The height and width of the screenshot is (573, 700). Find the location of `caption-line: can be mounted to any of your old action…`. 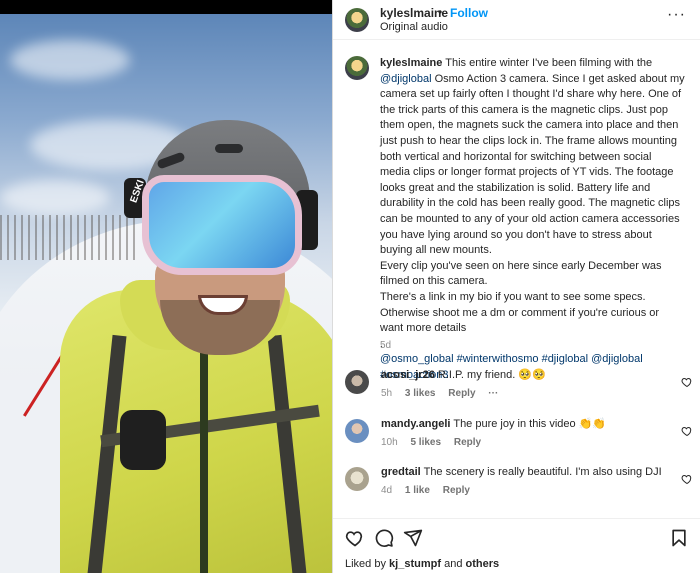

caption-line: can be mounted to any of your old action… is located at coordinates (530, 218).